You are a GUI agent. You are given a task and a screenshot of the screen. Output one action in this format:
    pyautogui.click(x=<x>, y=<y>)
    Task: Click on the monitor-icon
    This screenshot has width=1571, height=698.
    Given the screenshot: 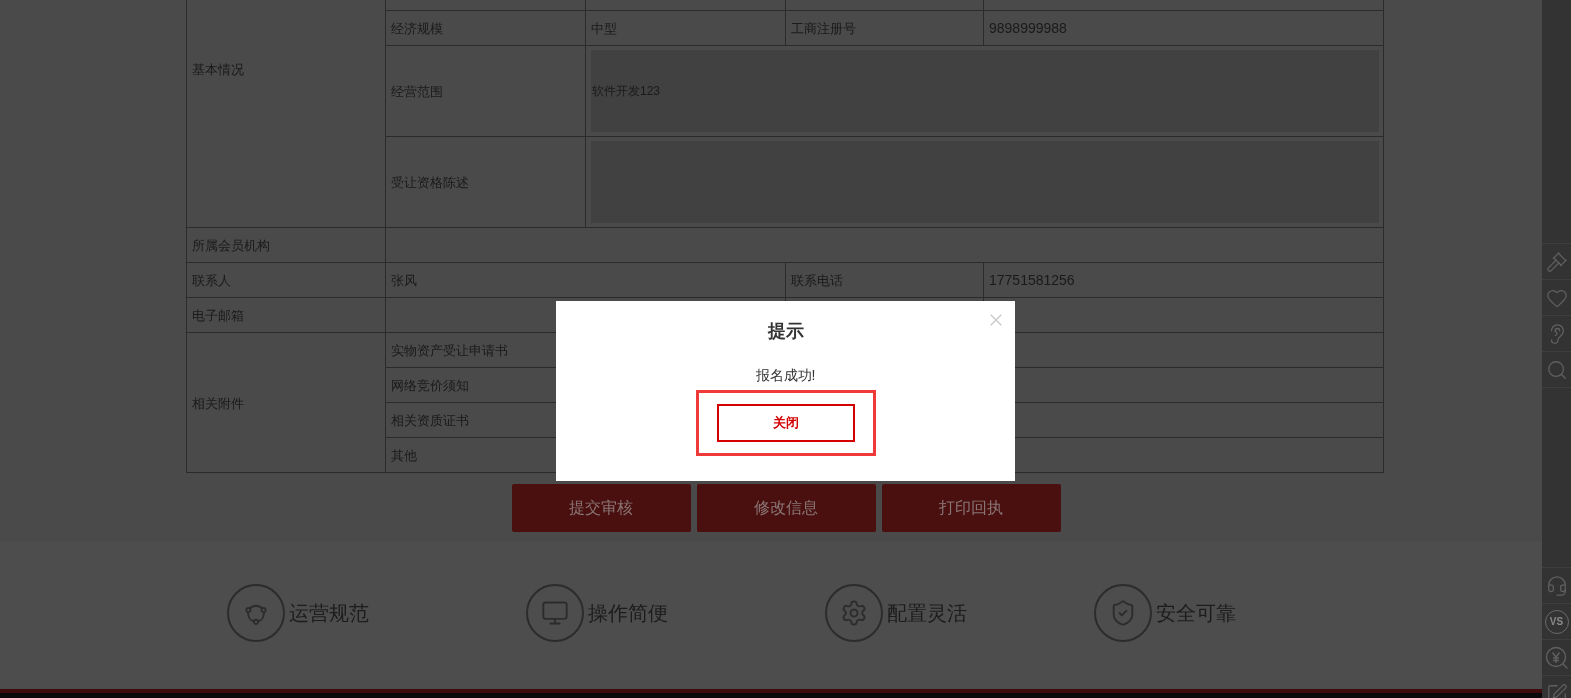 What is the action you would take?
    pyautogui.click(x=555, y=613)
    